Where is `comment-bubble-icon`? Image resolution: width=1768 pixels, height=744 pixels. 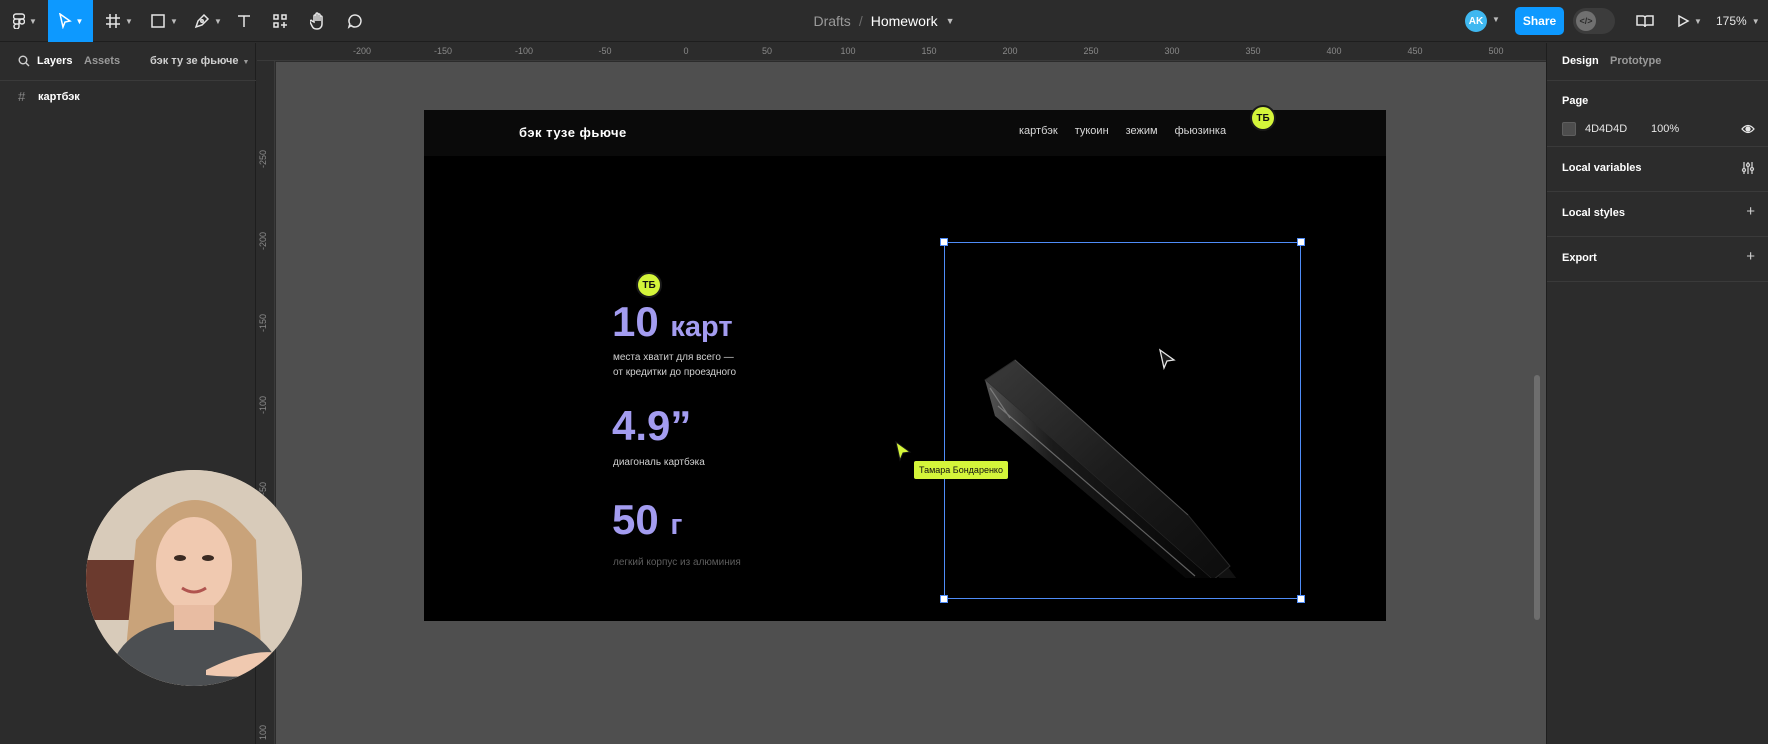 comment-bubble-icon is located at coordinates (354, 21).